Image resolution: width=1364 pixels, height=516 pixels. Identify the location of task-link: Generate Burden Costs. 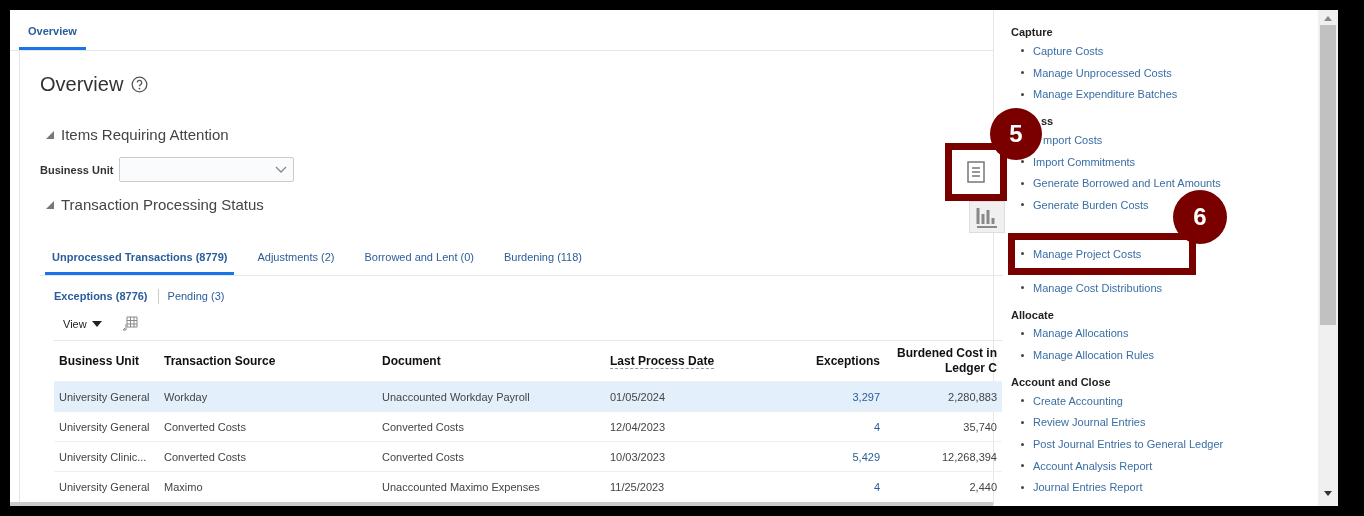
(1091, 204).